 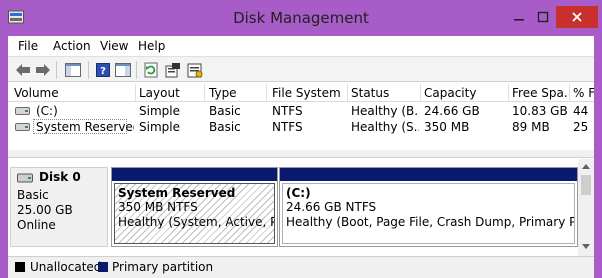 I want to click on action-pane-icon, so click(x=123, y=70).